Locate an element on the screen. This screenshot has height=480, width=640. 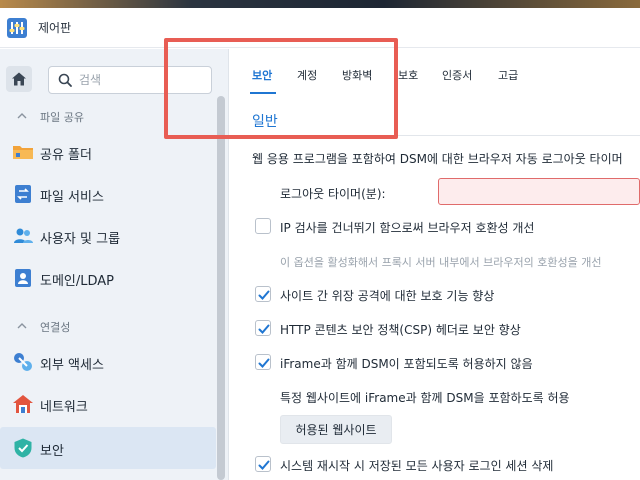
home-icon is located at coordinates (19, 79).